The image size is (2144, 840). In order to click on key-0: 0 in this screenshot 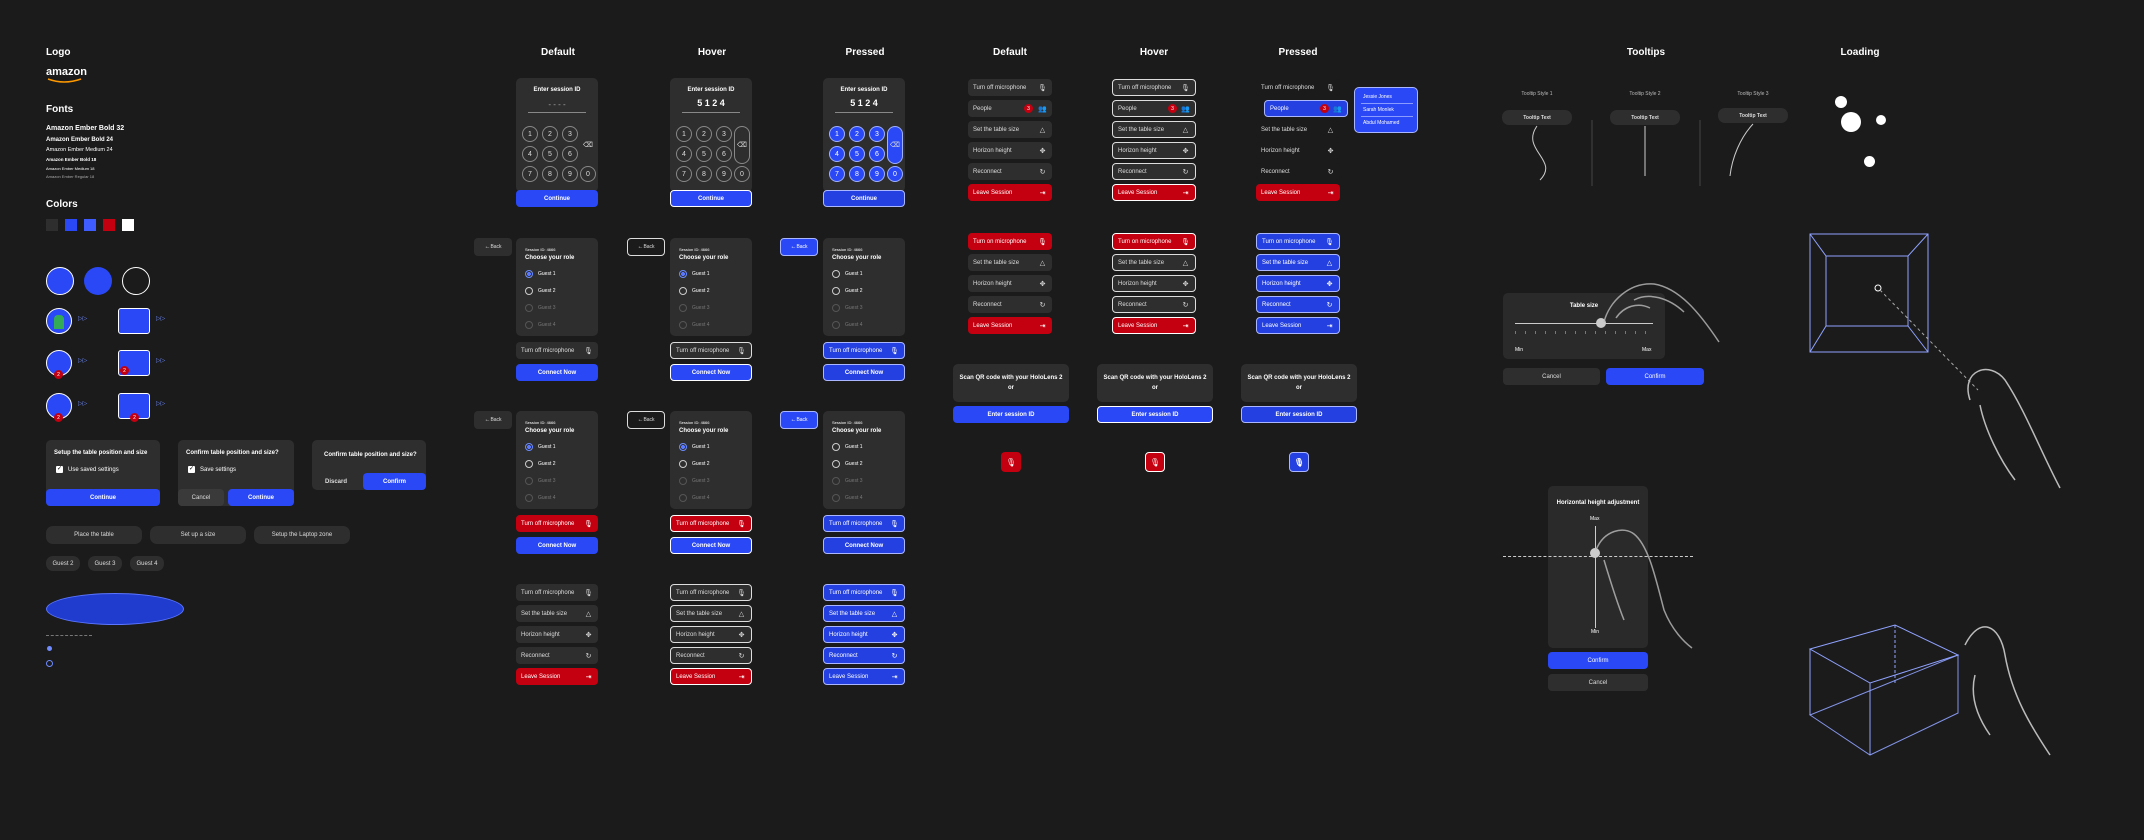, I will do `click(742, 174)`.